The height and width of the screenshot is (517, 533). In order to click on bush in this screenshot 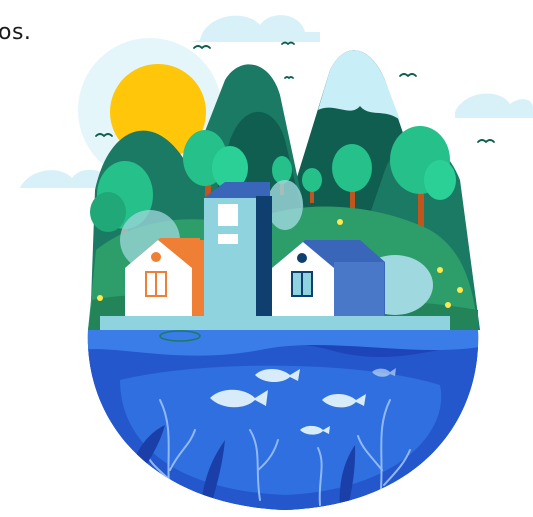, I will do `click(285, 205)`.